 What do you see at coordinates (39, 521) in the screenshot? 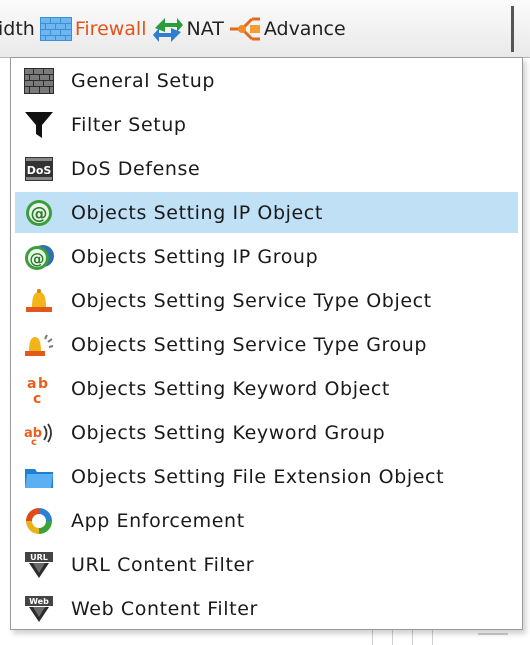
I see `app-ring-icon` at bounding box center [39, 521].